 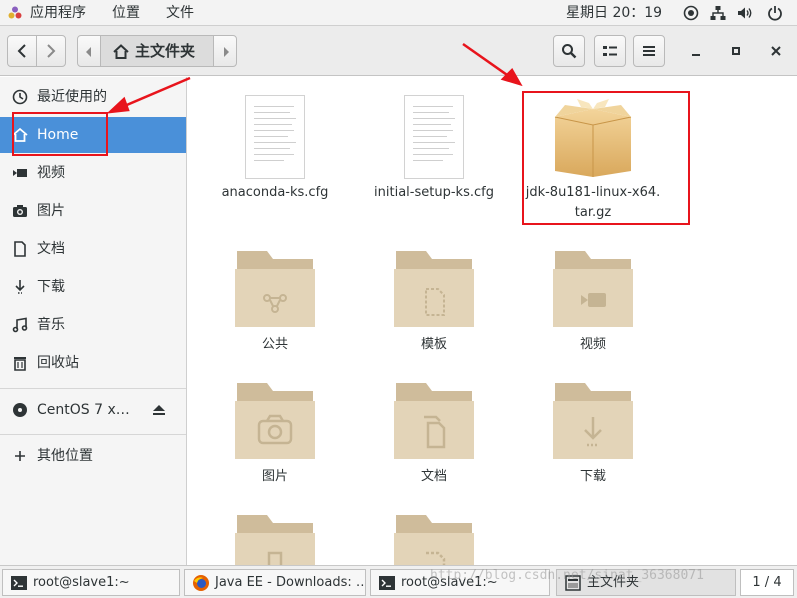 I want to click on file-name: tar.gz, so click(x=593, y=212).